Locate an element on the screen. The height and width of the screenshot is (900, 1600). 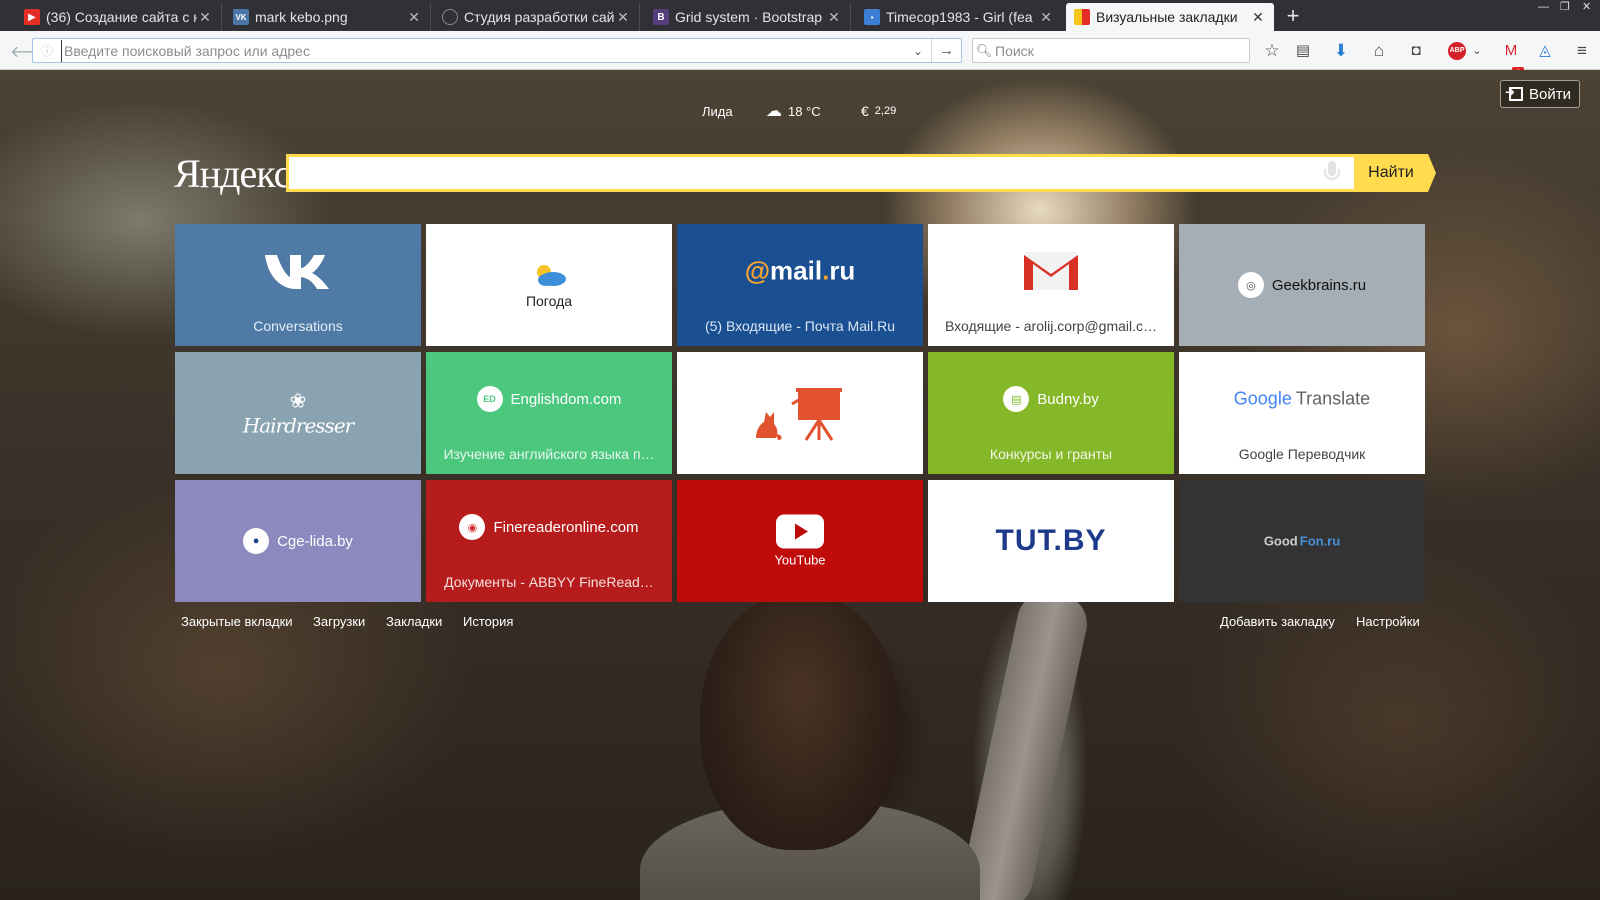
tab-youtube: ▶ (36) Создание сайта с н ✕ is located at coordinates (119, 17).